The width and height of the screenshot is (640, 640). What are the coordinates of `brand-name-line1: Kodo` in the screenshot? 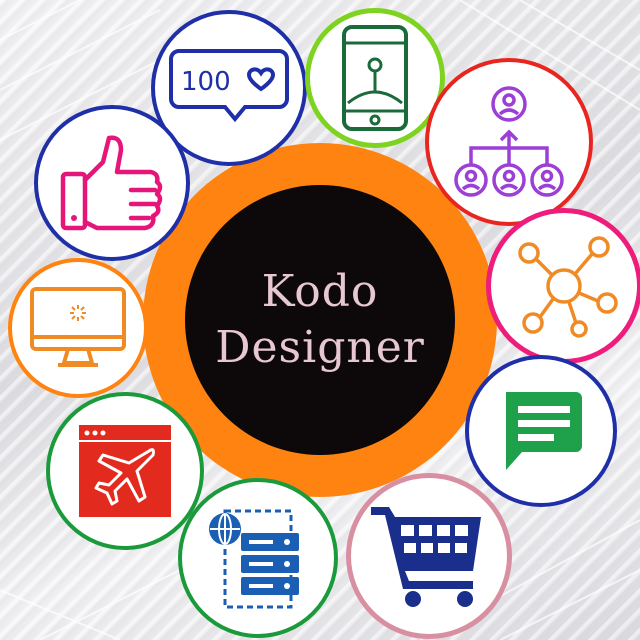 It's located at (320, 291).